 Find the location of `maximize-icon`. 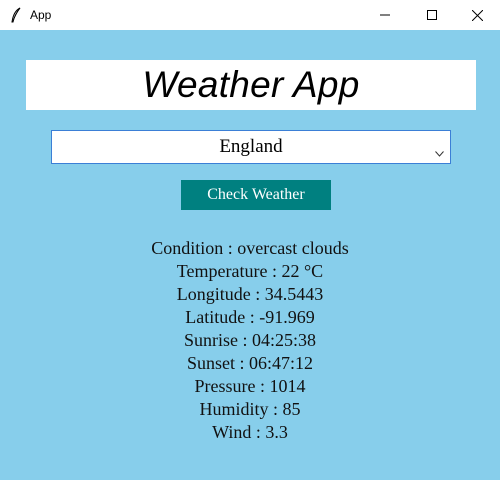

maximize-icon is located at coordinates (432, 15).